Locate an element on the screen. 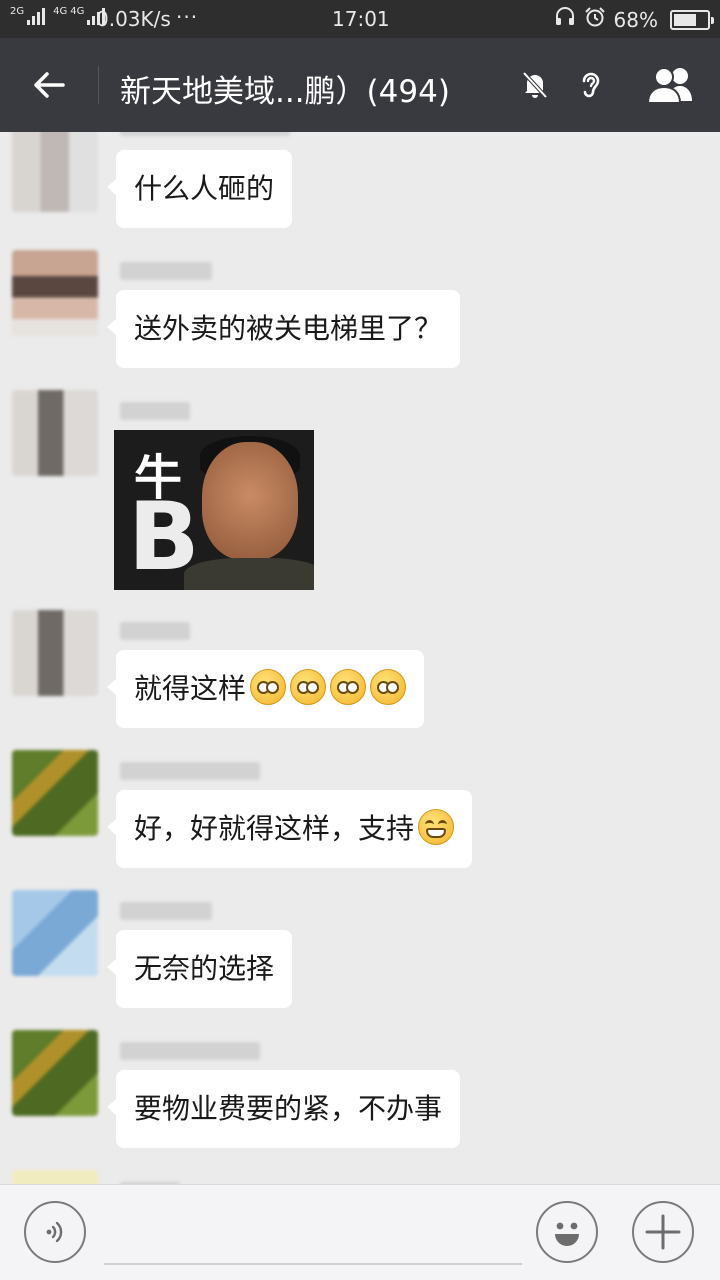 The width and height of the screenshot is (720, 1280). sticker-caption: B is located at coordinates (164, 536).